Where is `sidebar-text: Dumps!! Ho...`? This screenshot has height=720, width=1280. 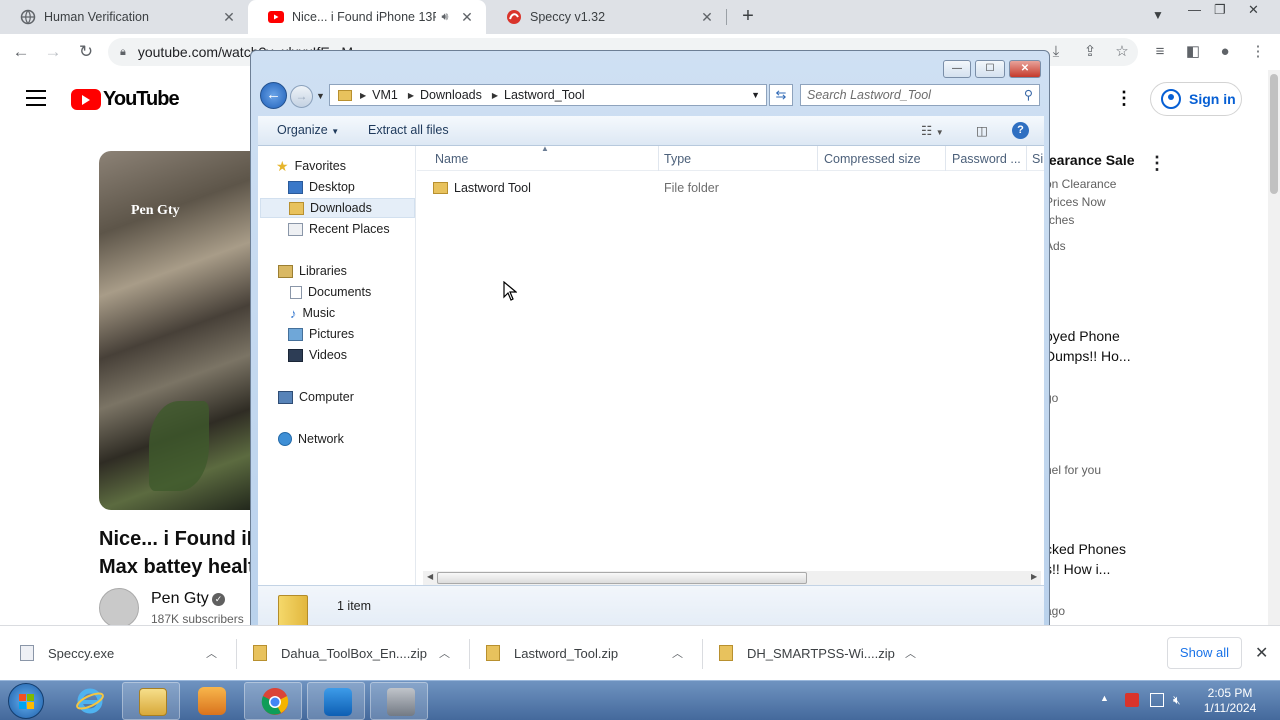 sidebar-text: Dumps!! Ho... is located at coordinates (1088, 356).